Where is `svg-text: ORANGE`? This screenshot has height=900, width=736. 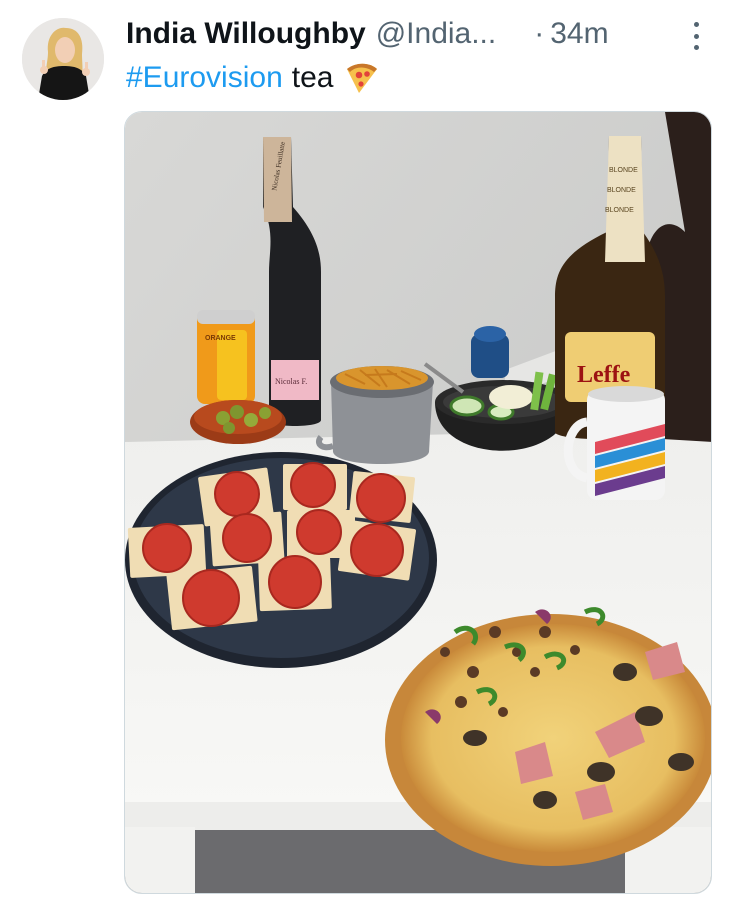 svg-text: ORANGE is located at coordinates (220, 338).